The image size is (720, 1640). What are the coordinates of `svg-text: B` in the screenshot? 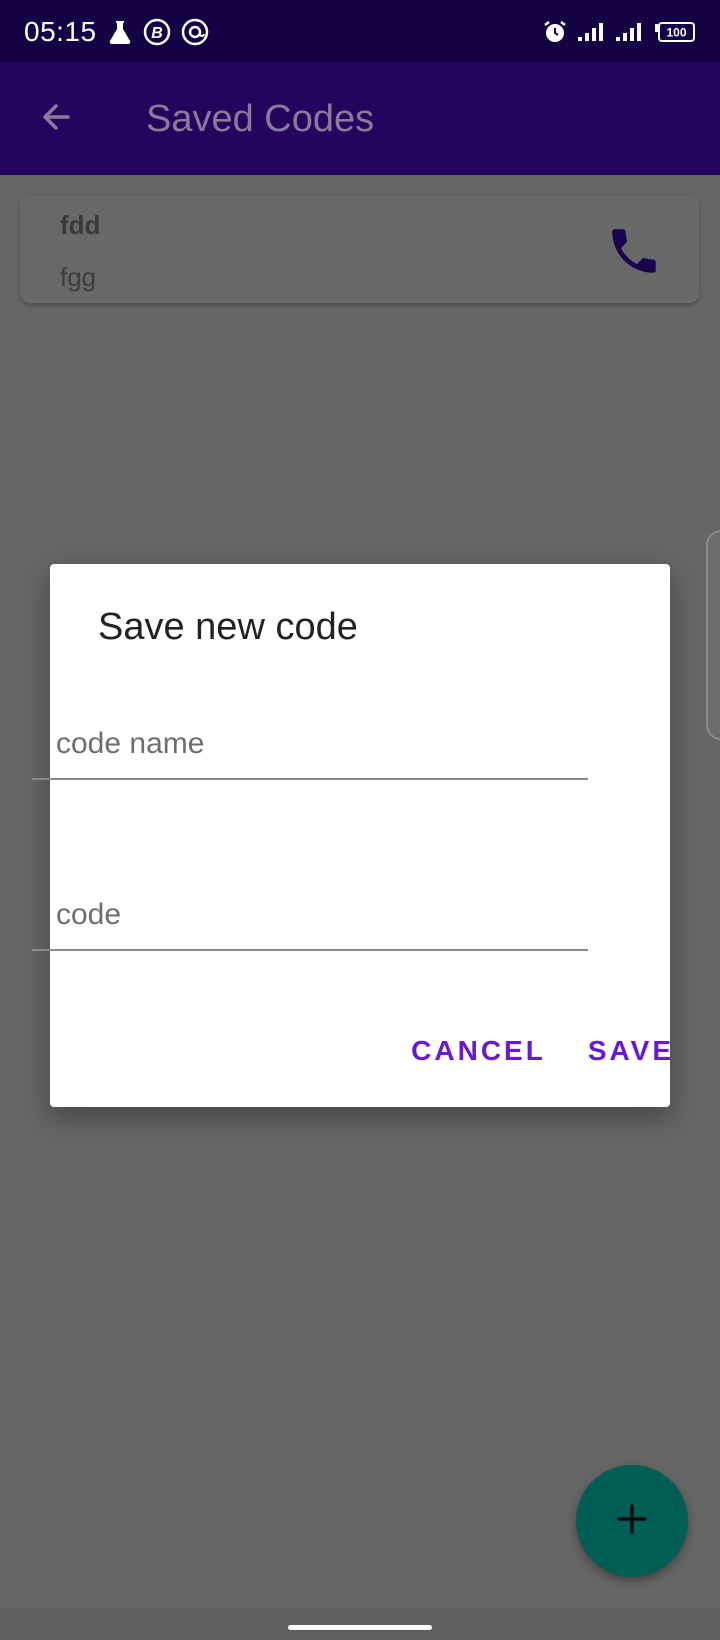 It's located at (157, 33).